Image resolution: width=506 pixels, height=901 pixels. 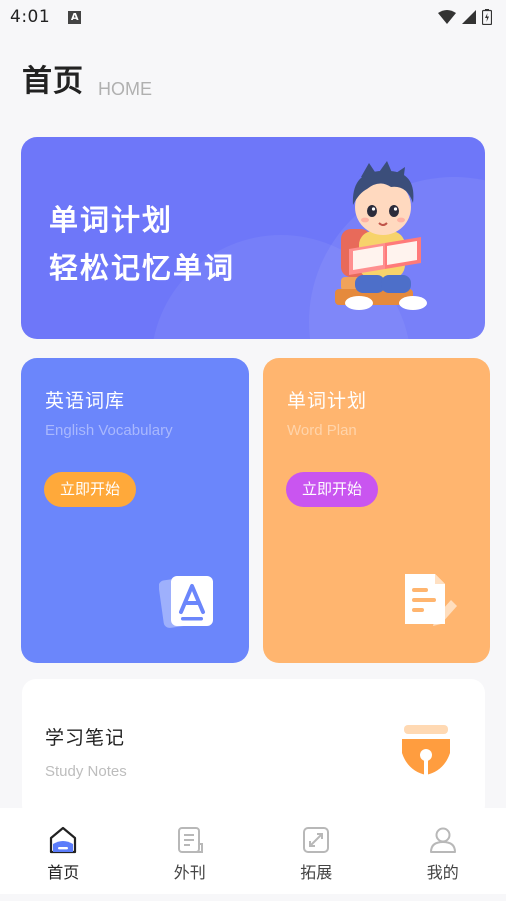 What do you see at coordinates (442, 872) in the screenshot?
I see `tab-label: 我的` at bounding box center [442, 872].